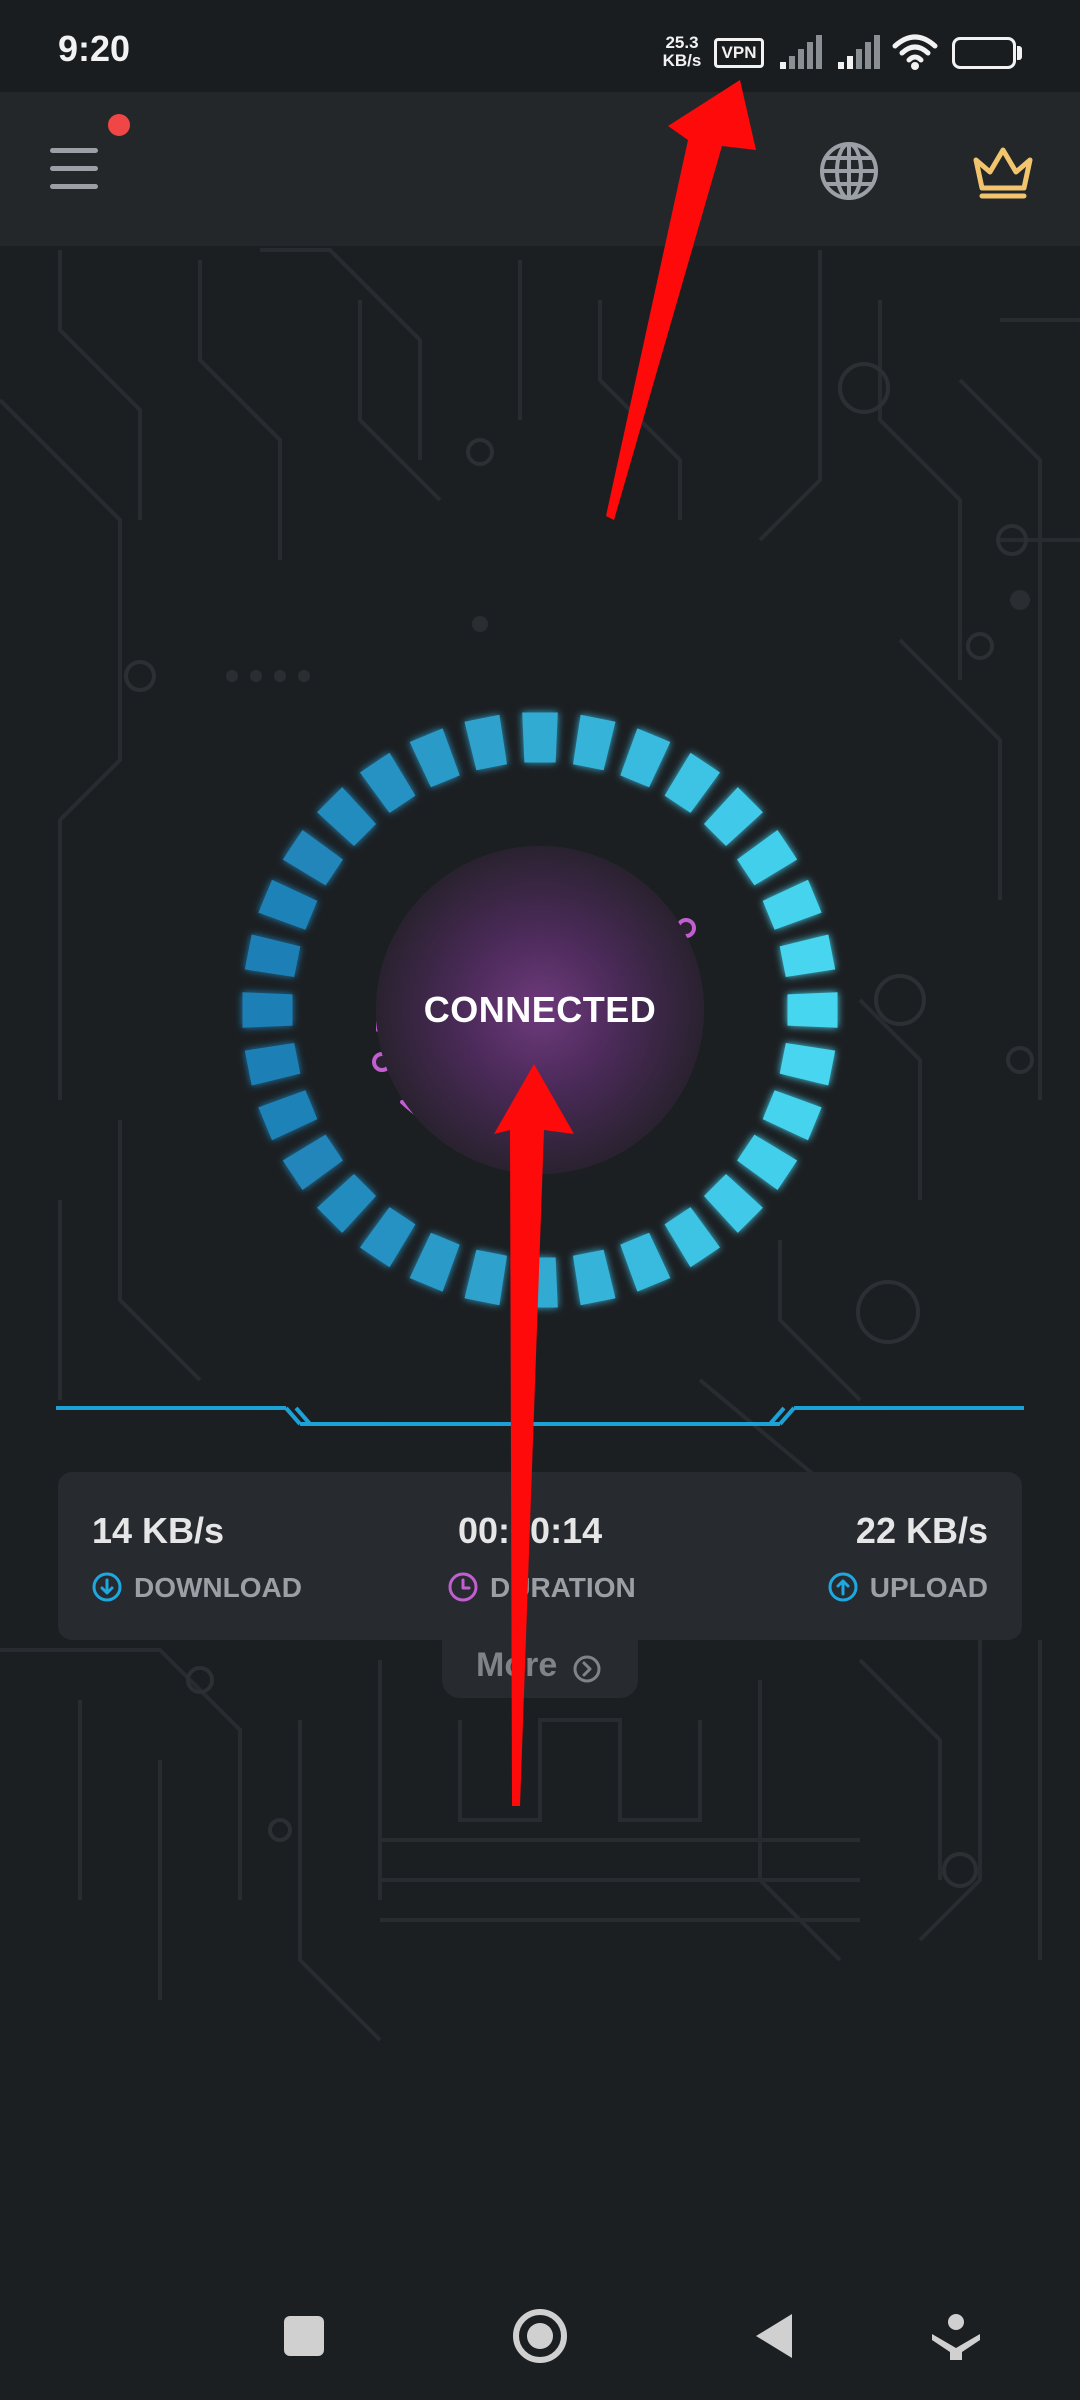 The height and width of the screenshot is (2400, 1080). I want to click on battery-icon: 63, so click(984, 53).